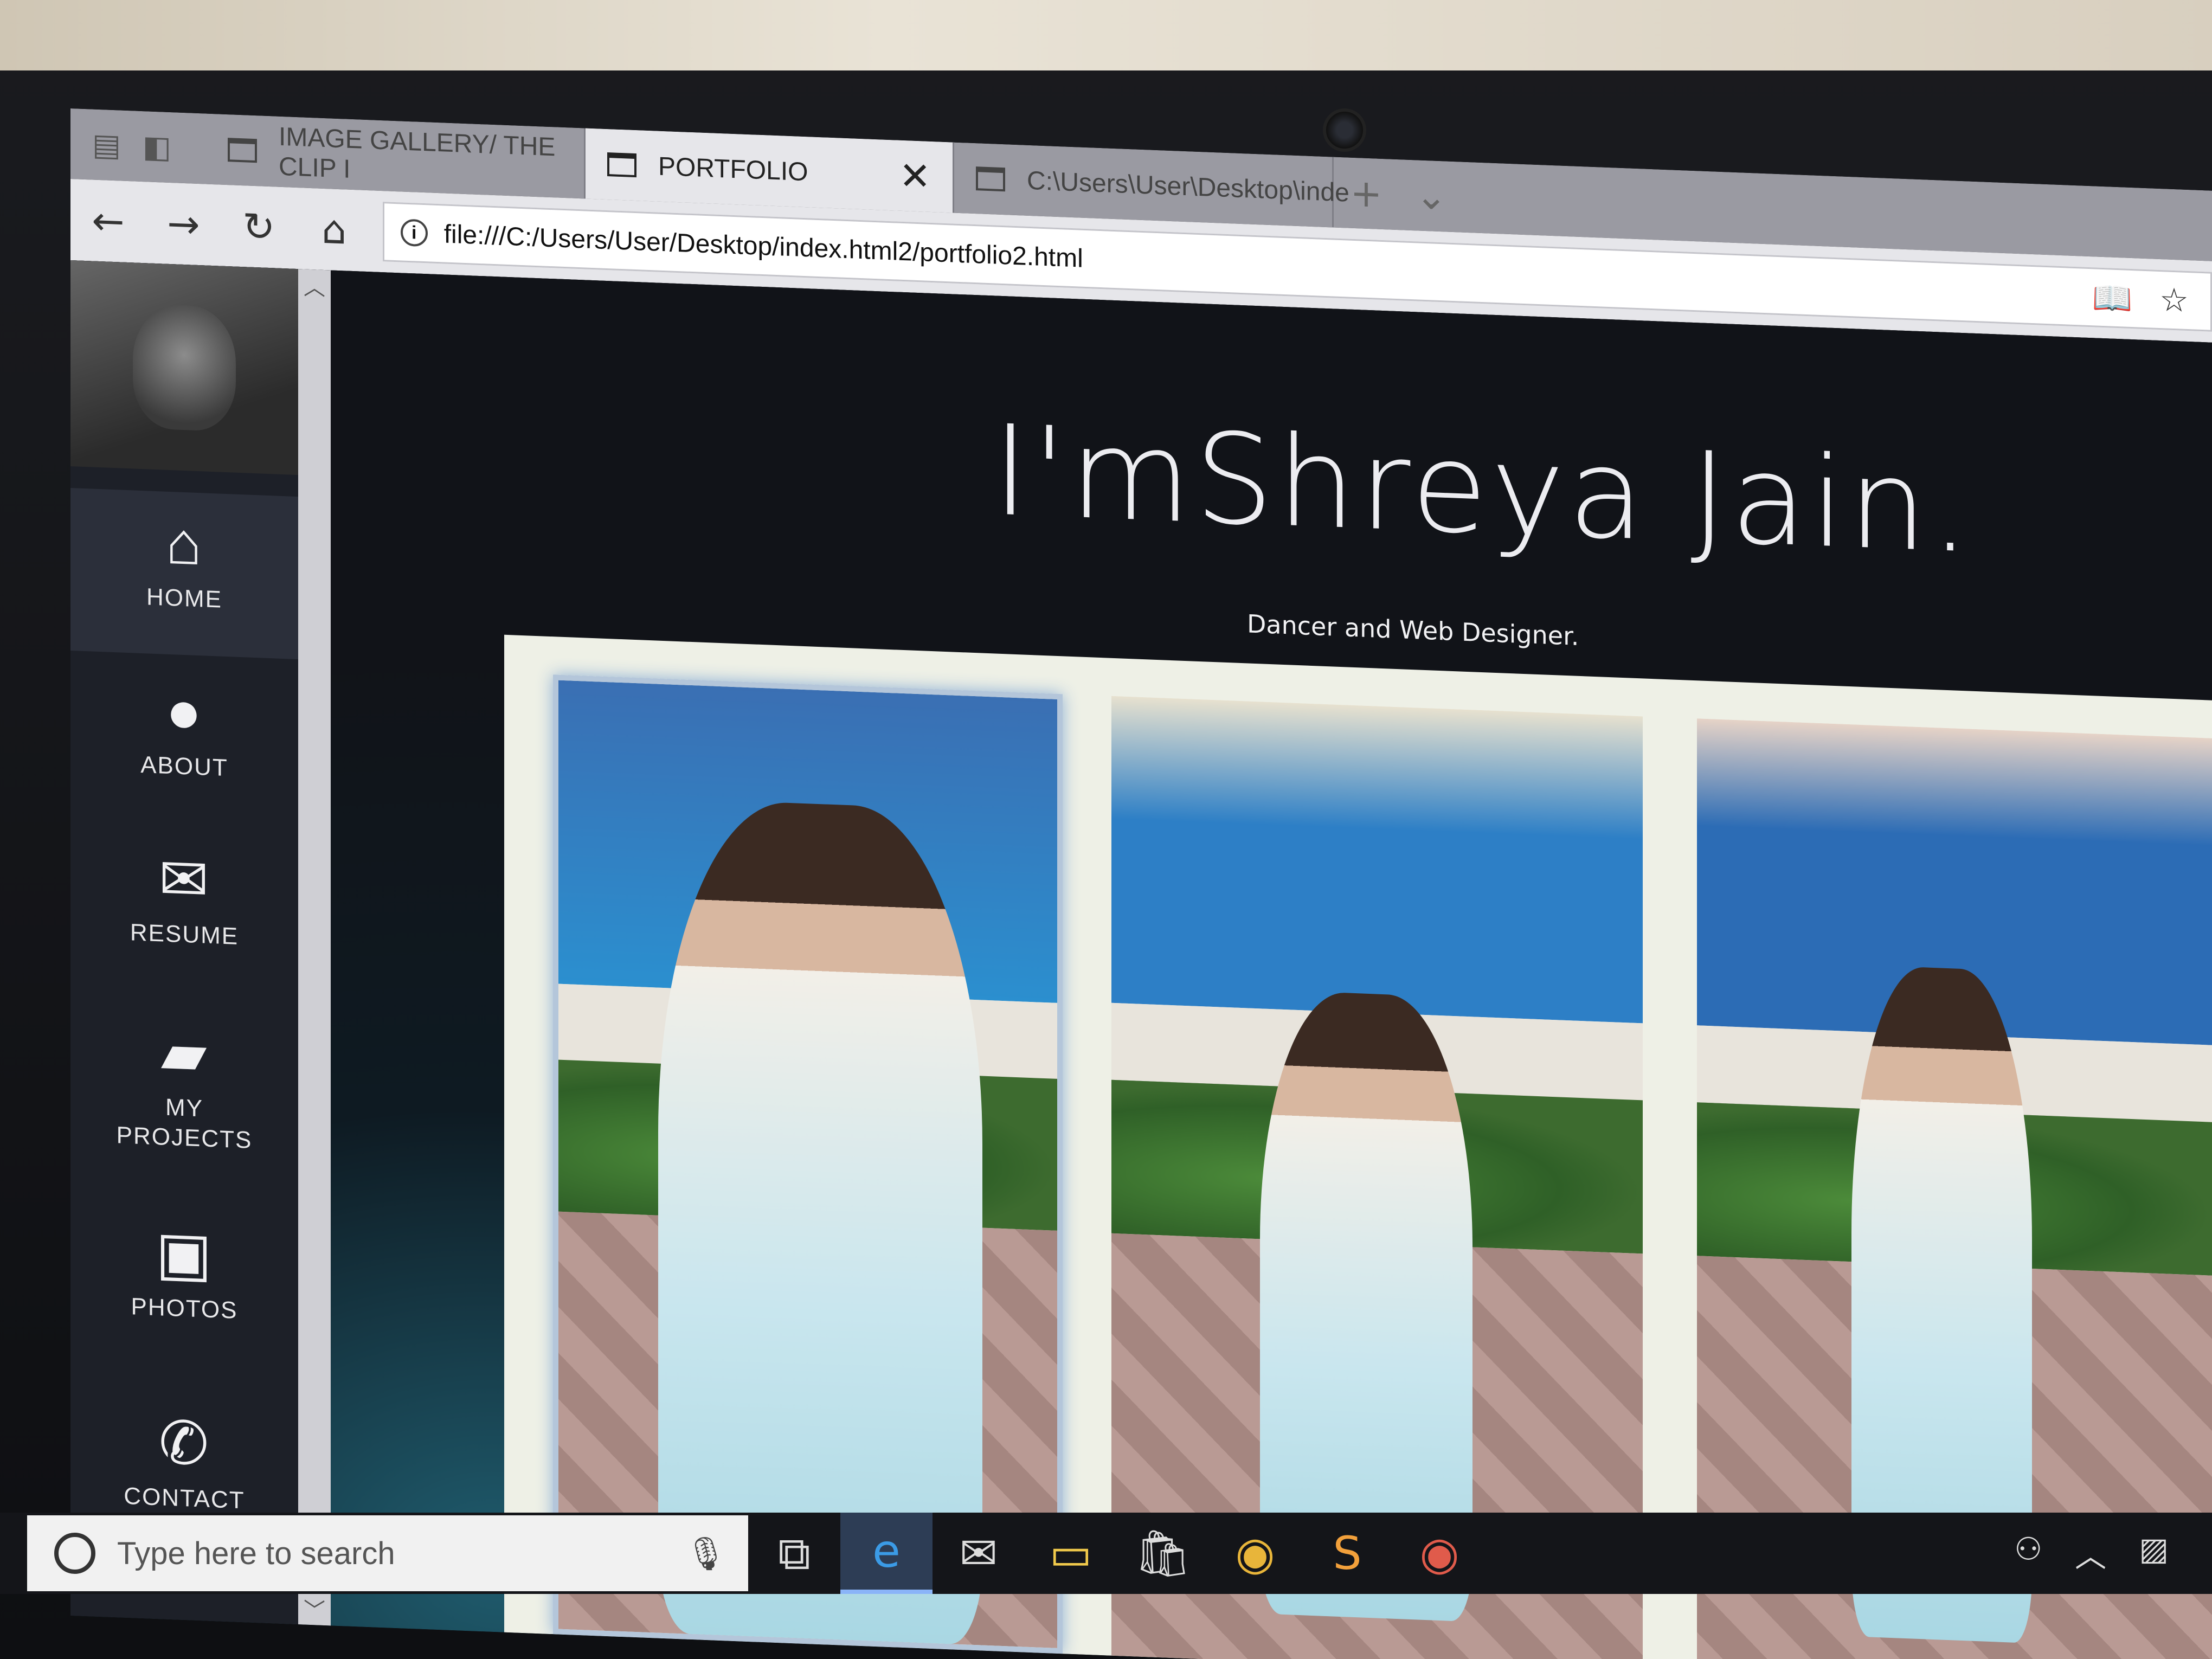  What do you see at coordinates (2113, 1553) in the screenshot?
I see `system-tray: ⚇ ︿ ▨` at bounding box center [2113, 1553].